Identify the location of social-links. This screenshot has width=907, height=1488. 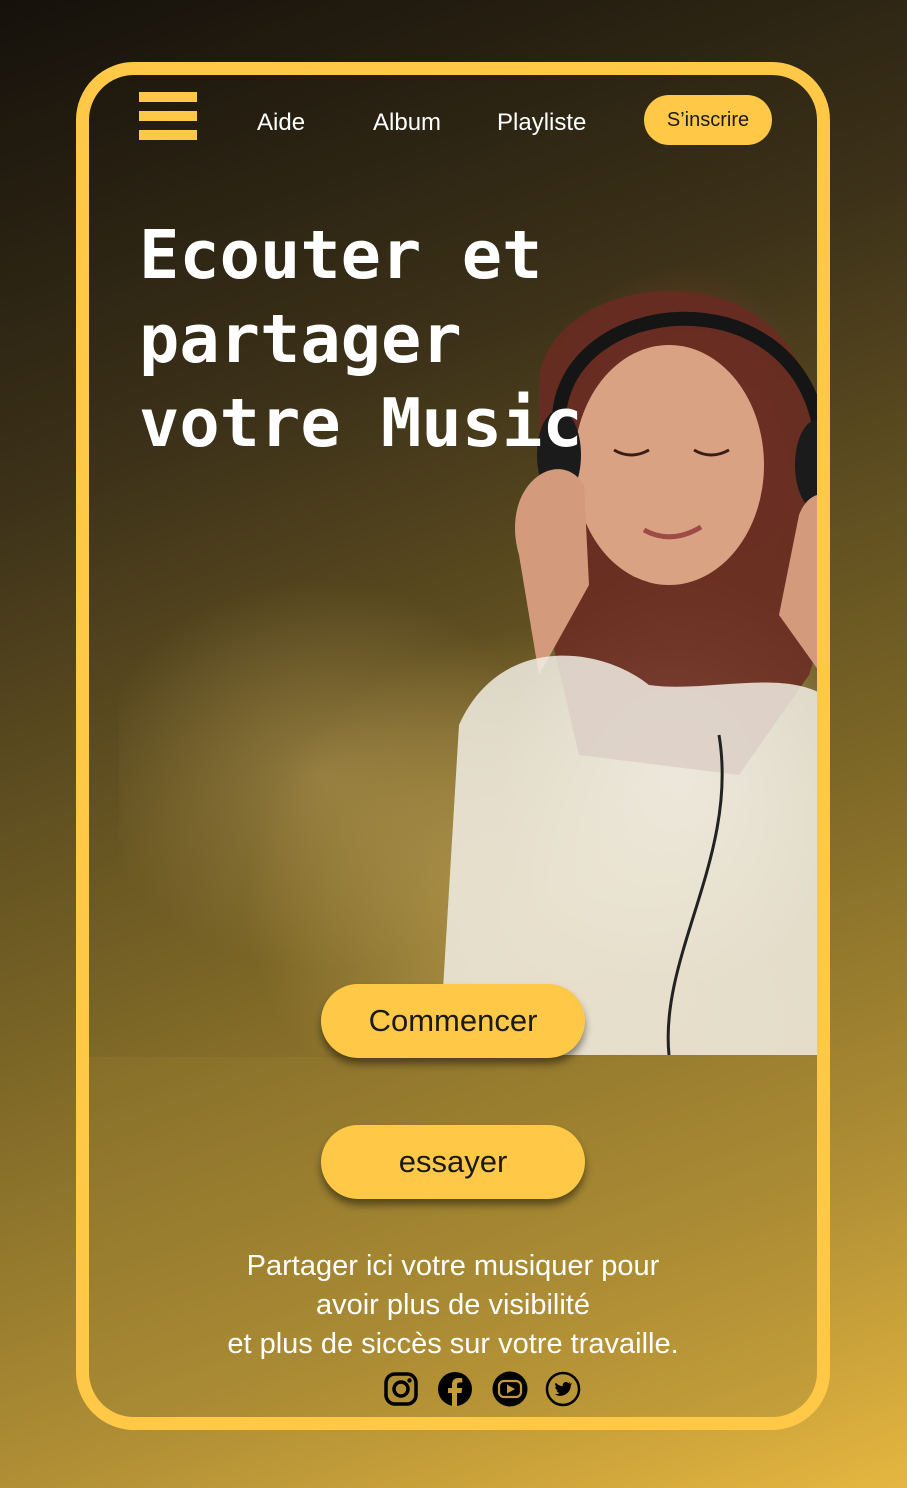
(482, 1389).